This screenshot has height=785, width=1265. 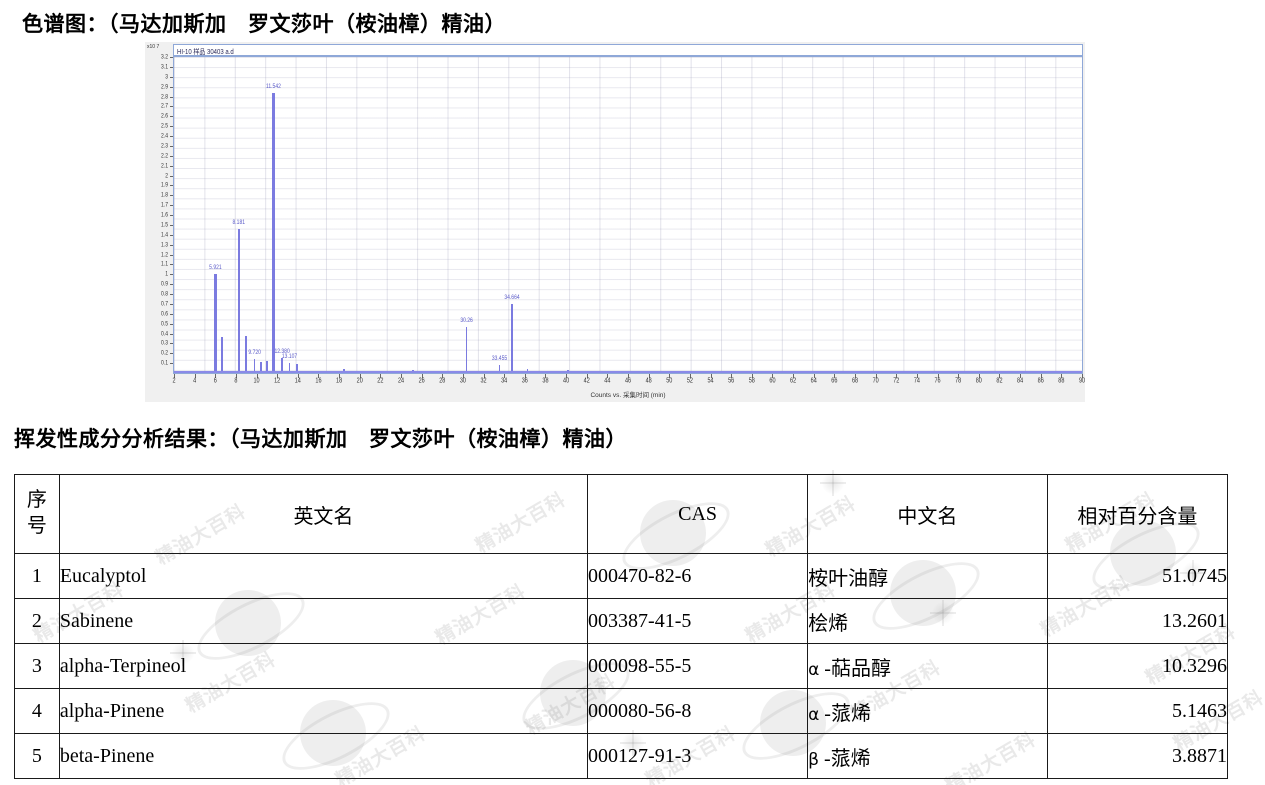 What do you see at coordinates (37, 756) in the screenshot?
I see `row-index: 5` at bounding box center [37, 756].